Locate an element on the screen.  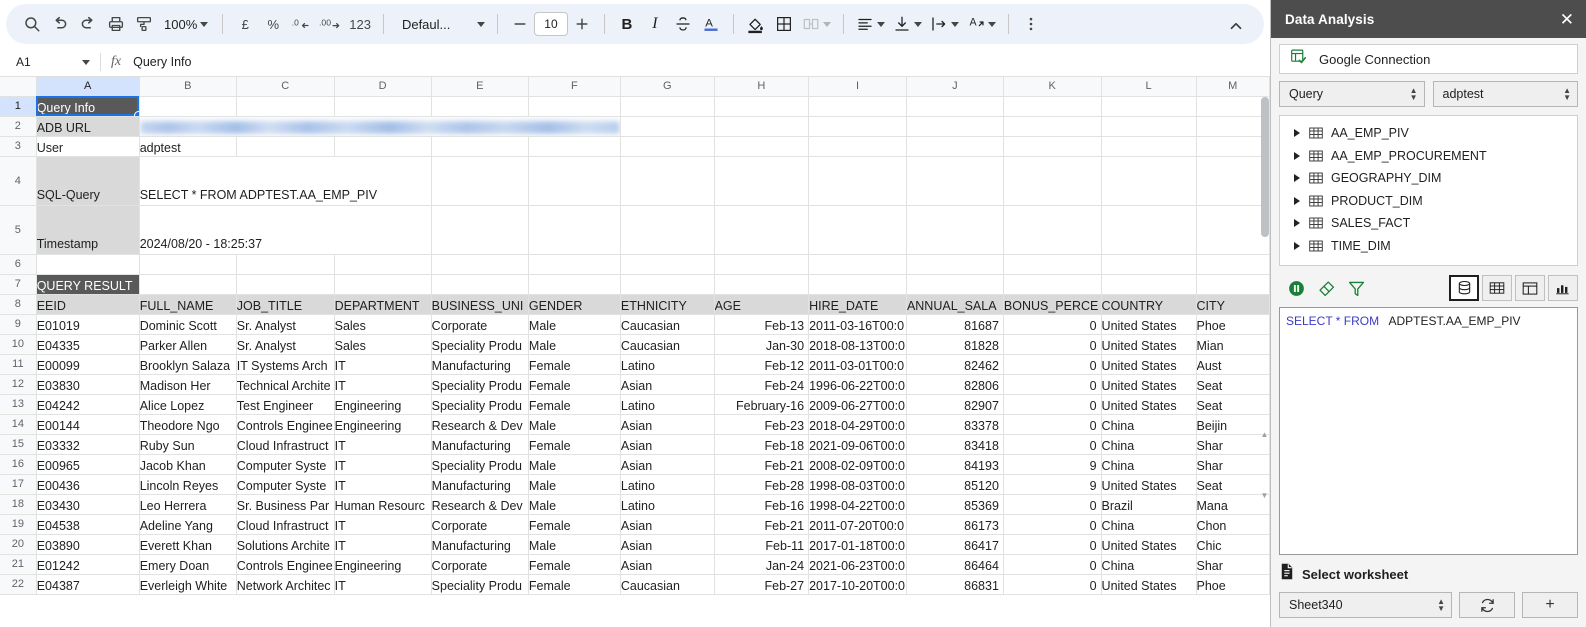
table-cell: Technical Archite is located at coordinates (285, 384).